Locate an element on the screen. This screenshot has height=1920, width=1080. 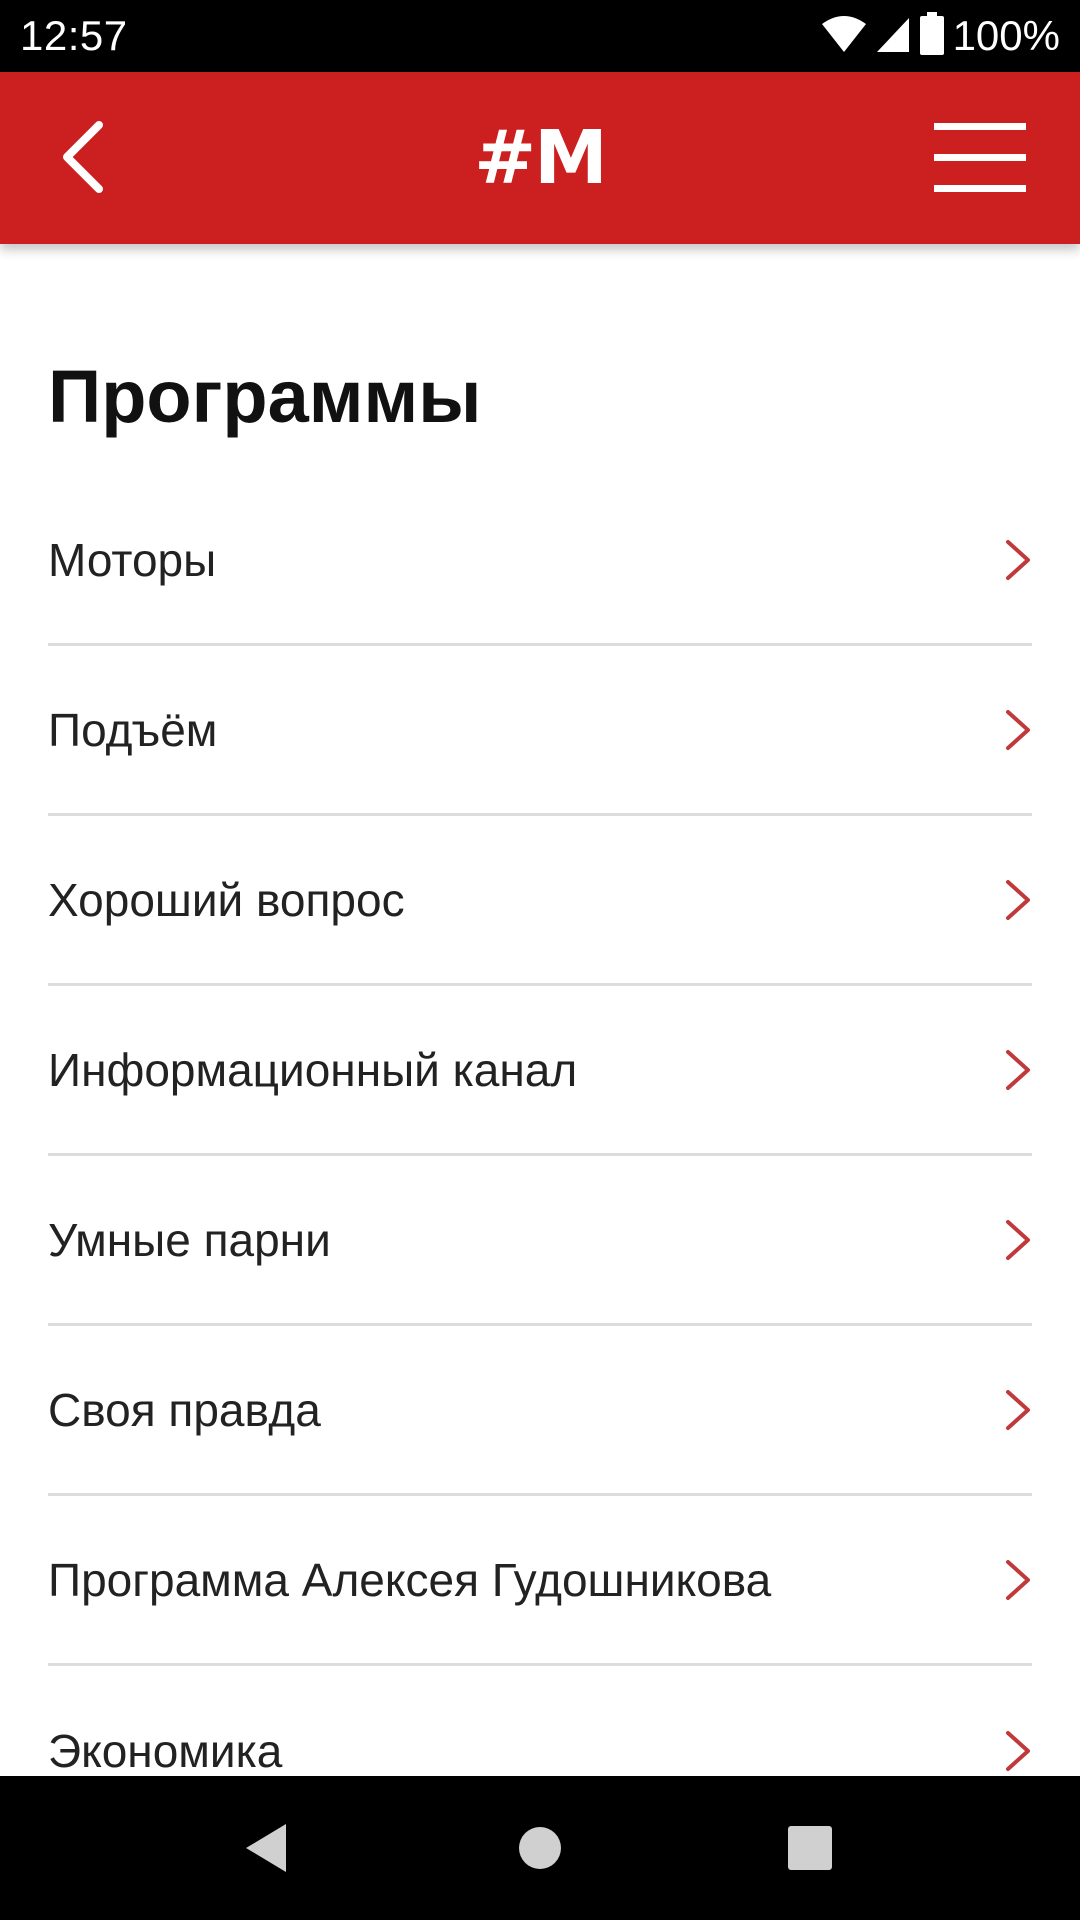
status-time: 12:57 is located at coordinates (74, 35).